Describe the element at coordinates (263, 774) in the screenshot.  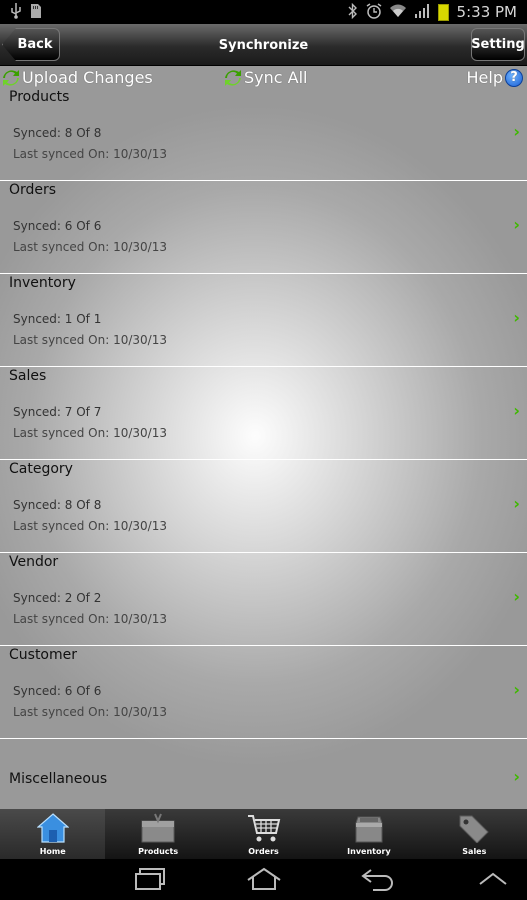
I see `misc-row: Miscellaneous ›` at that location.